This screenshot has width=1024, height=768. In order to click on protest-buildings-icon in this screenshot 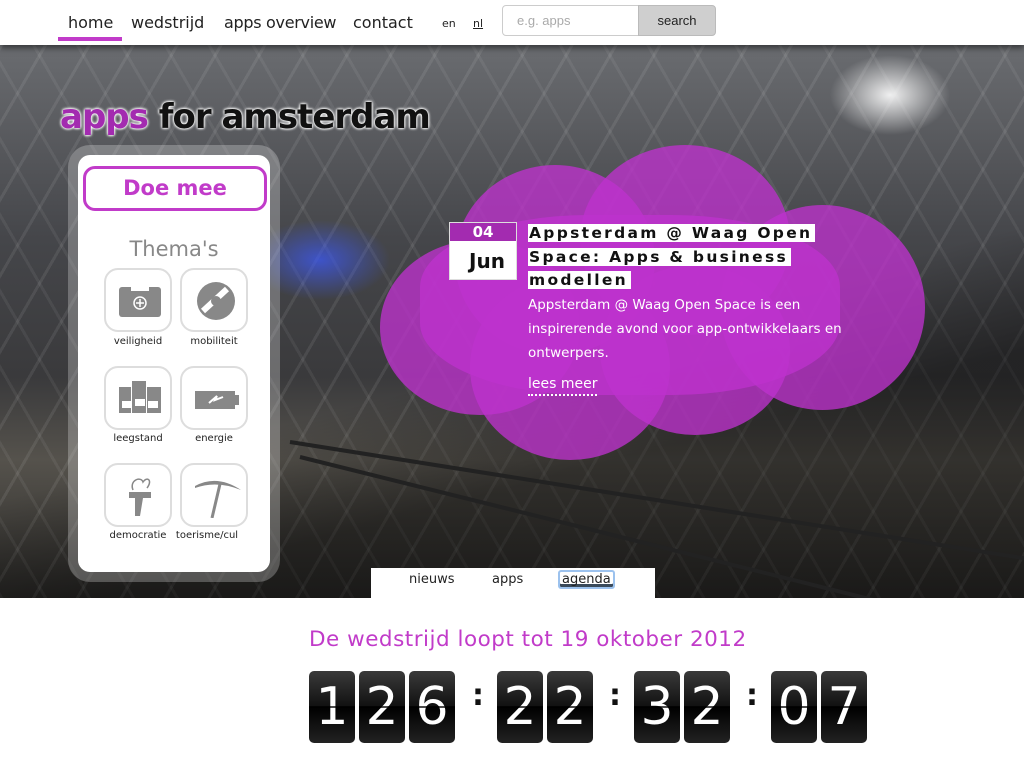, I will do `click(140, 397)`.